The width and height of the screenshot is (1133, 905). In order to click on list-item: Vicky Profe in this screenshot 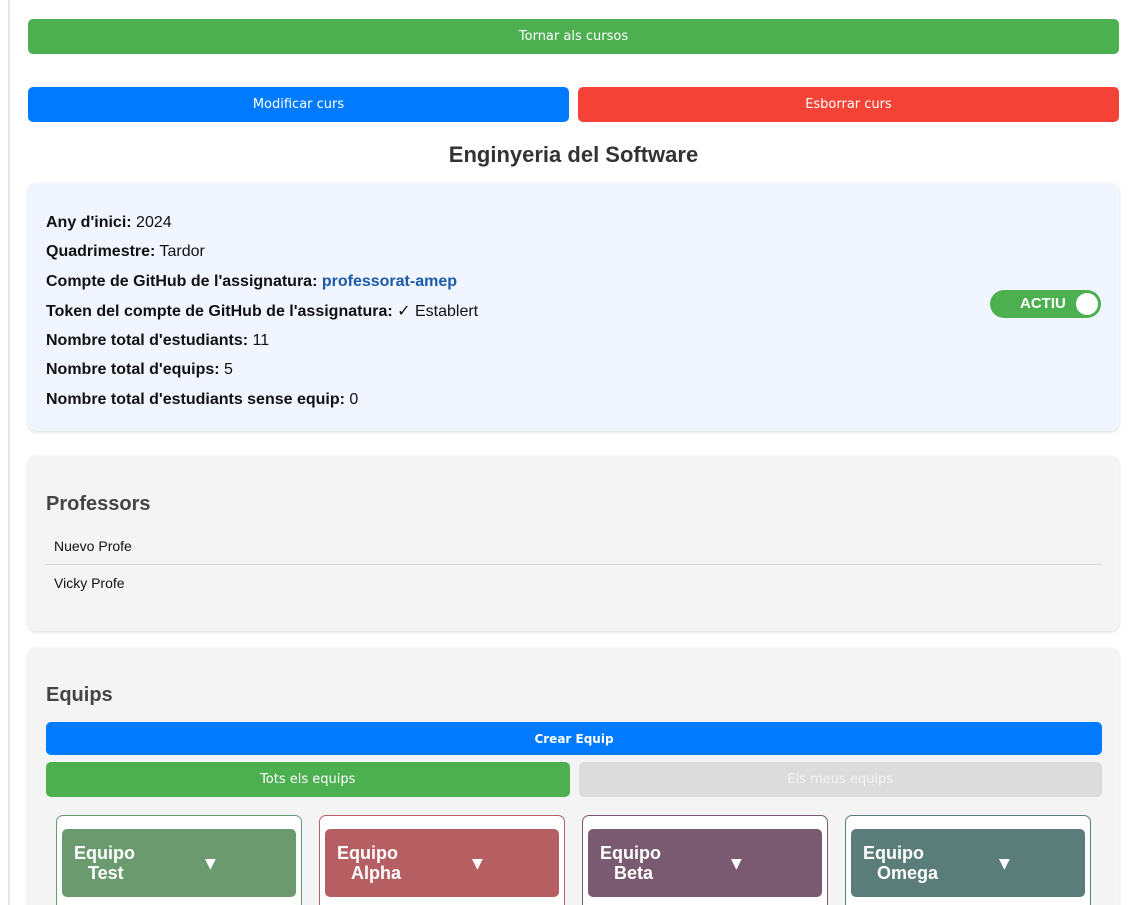, I will do `click(574, 582)`.